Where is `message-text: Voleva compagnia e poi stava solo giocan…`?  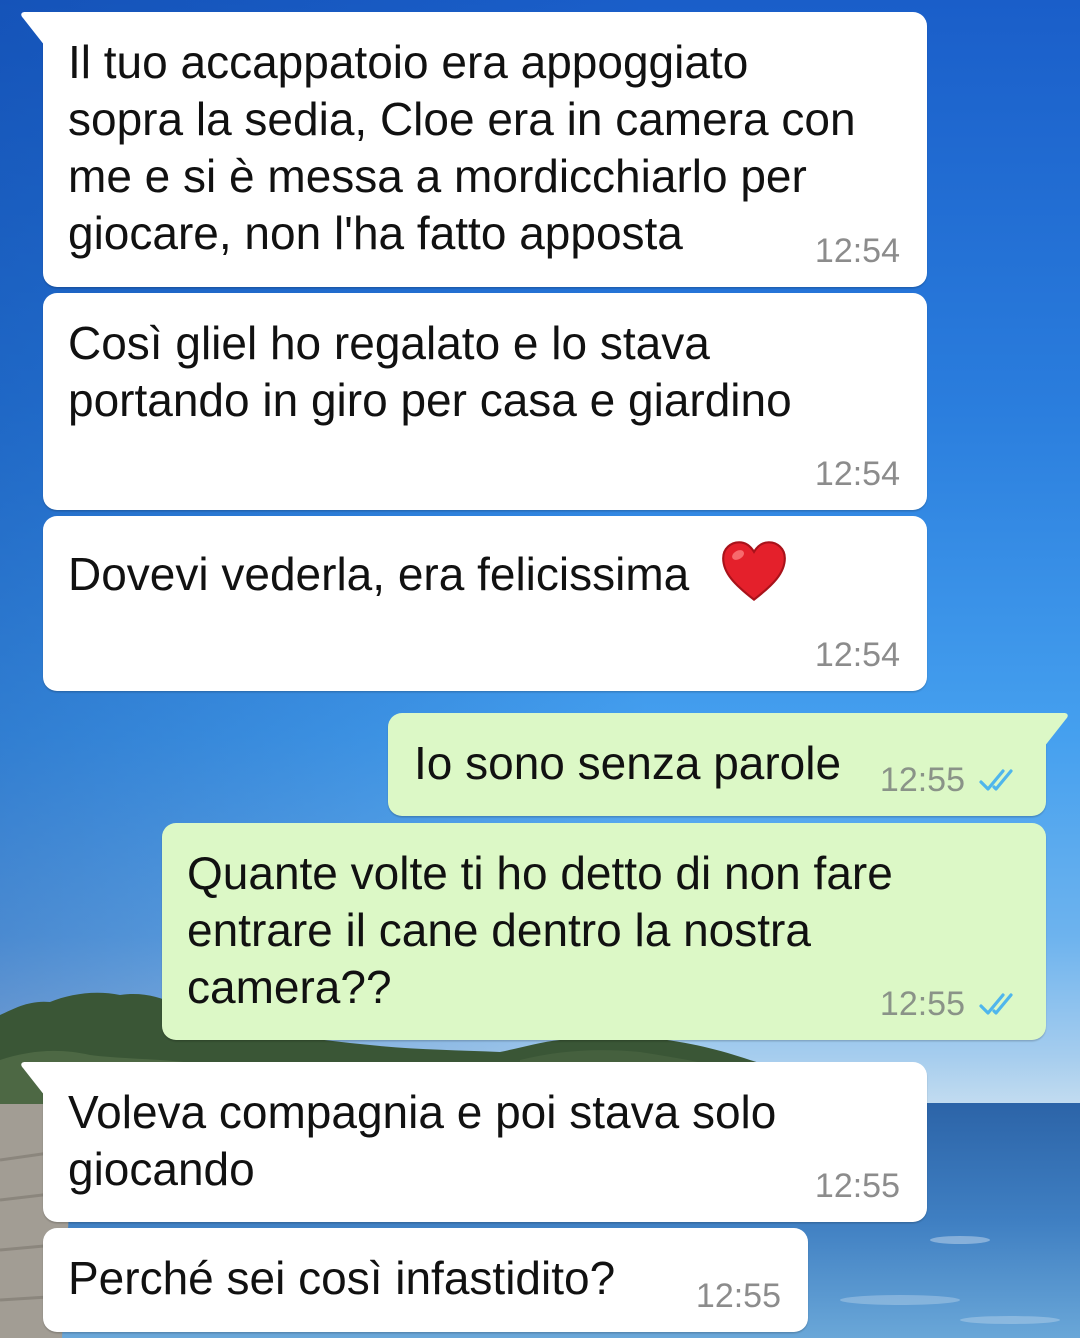
message-text: Voleva compagnia e poi stava solo giocan… is located at coordinates (422, 1140).